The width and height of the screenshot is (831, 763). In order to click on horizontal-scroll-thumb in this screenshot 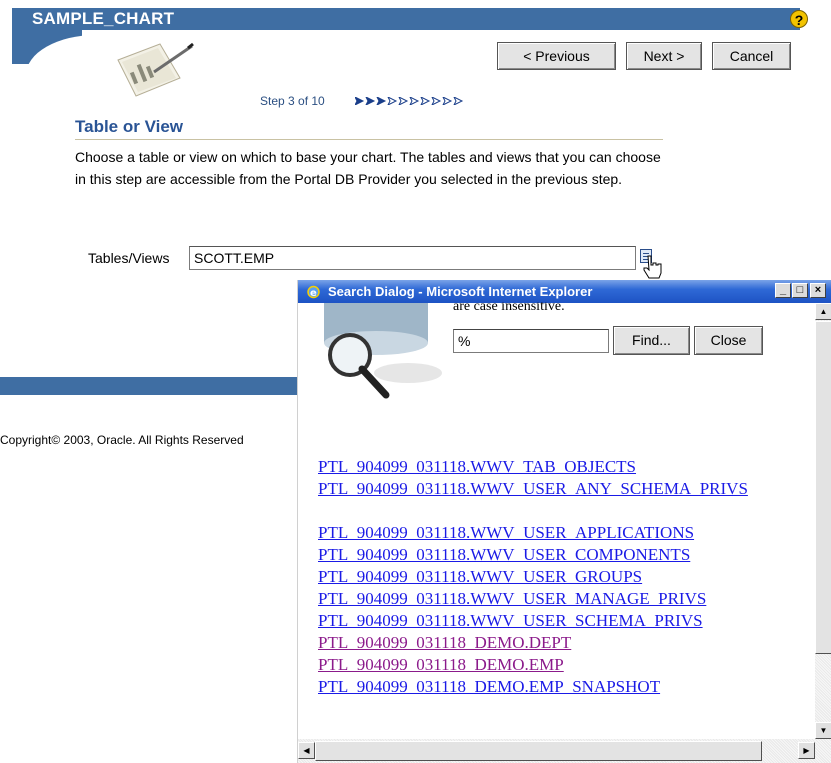, I will do `click(538, 751)`.